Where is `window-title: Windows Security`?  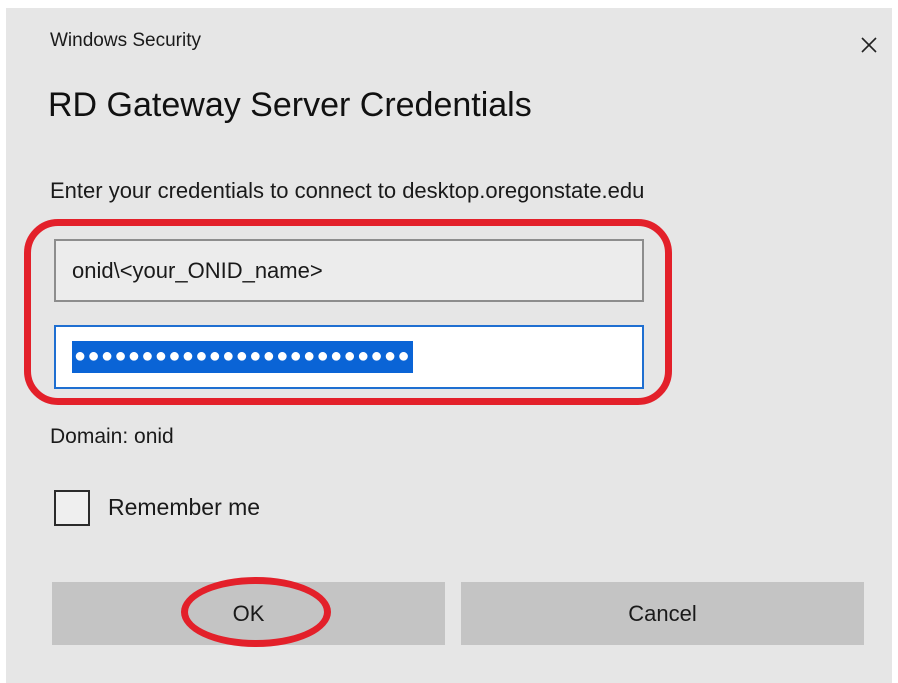 window-title: Windows Security is located at coordinates (125, 40).